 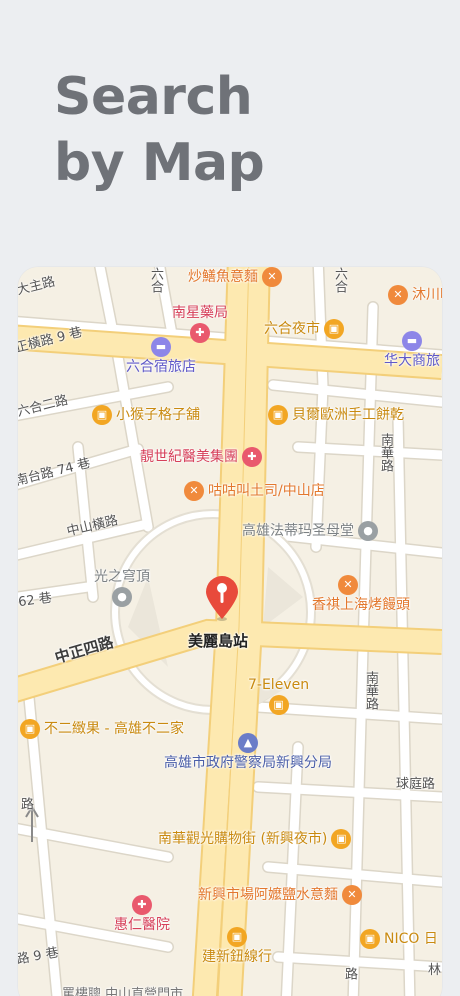 I want to click on poi-monkey-shop: ▣ 小猴子格子舖, so click(x=148, y=415).